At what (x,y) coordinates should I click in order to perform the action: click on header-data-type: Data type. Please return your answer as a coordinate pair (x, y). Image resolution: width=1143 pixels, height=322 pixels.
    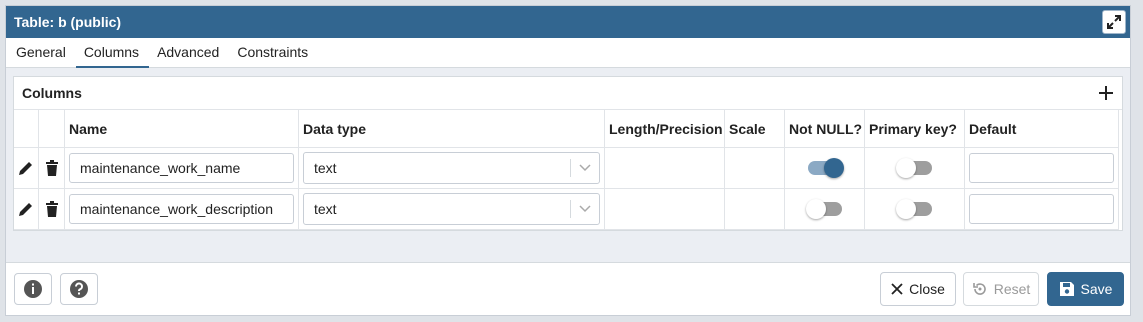
    Looking at the image, I should click on (452, 129).